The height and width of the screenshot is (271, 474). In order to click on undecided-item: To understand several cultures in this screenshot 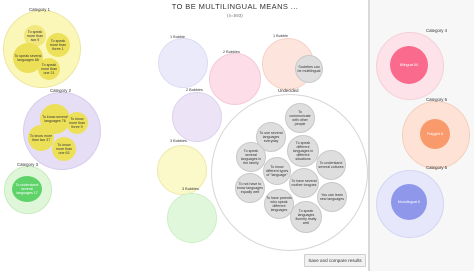, I will do `click(331, 165)`.